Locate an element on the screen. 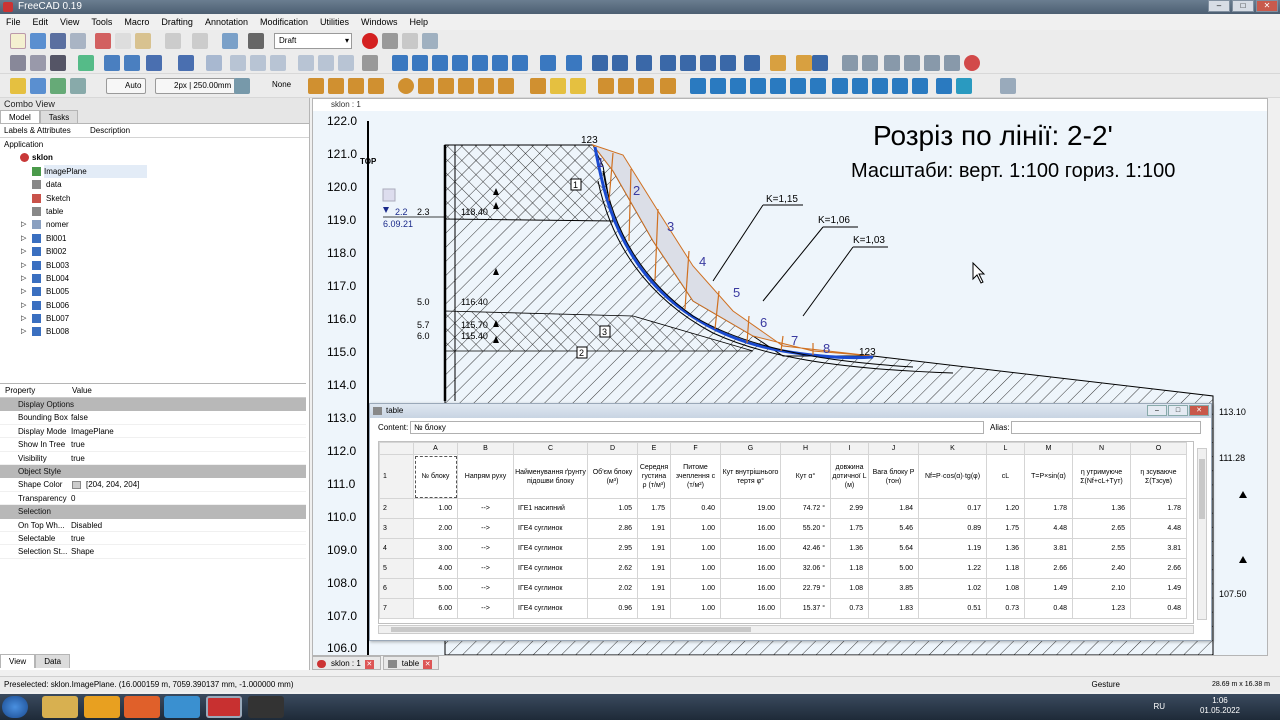 Image resolution: width=1280 pixels, height=720 pixels. zoom-icon is located at coordinates (186, 63).